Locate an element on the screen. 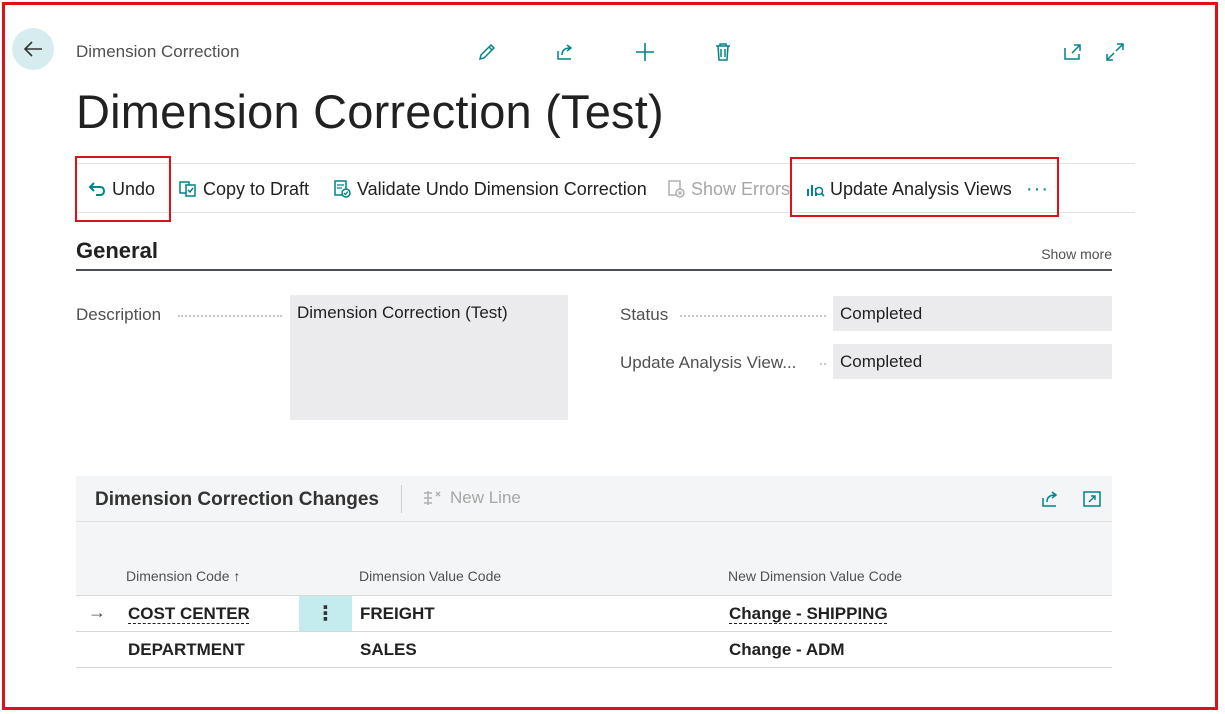 The height and width of the screenshot is (714, 1225). dimension-value-code-cell: SALES is located at coordinates (388, 649).